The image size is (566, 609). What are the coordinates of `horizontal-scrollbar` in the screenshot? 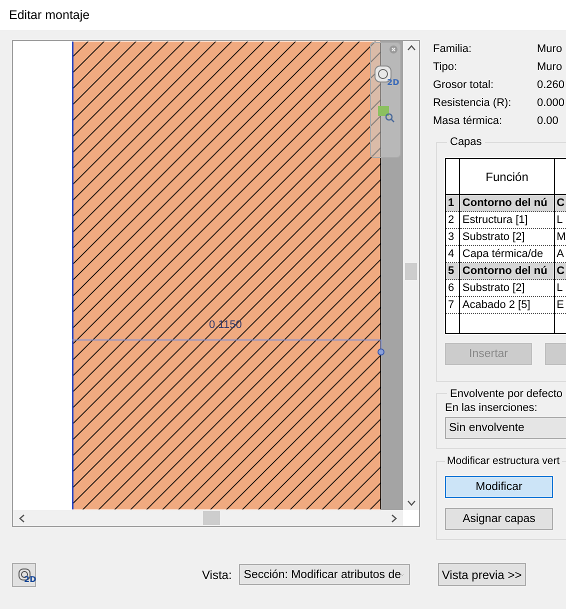 It's located at (208, 518).